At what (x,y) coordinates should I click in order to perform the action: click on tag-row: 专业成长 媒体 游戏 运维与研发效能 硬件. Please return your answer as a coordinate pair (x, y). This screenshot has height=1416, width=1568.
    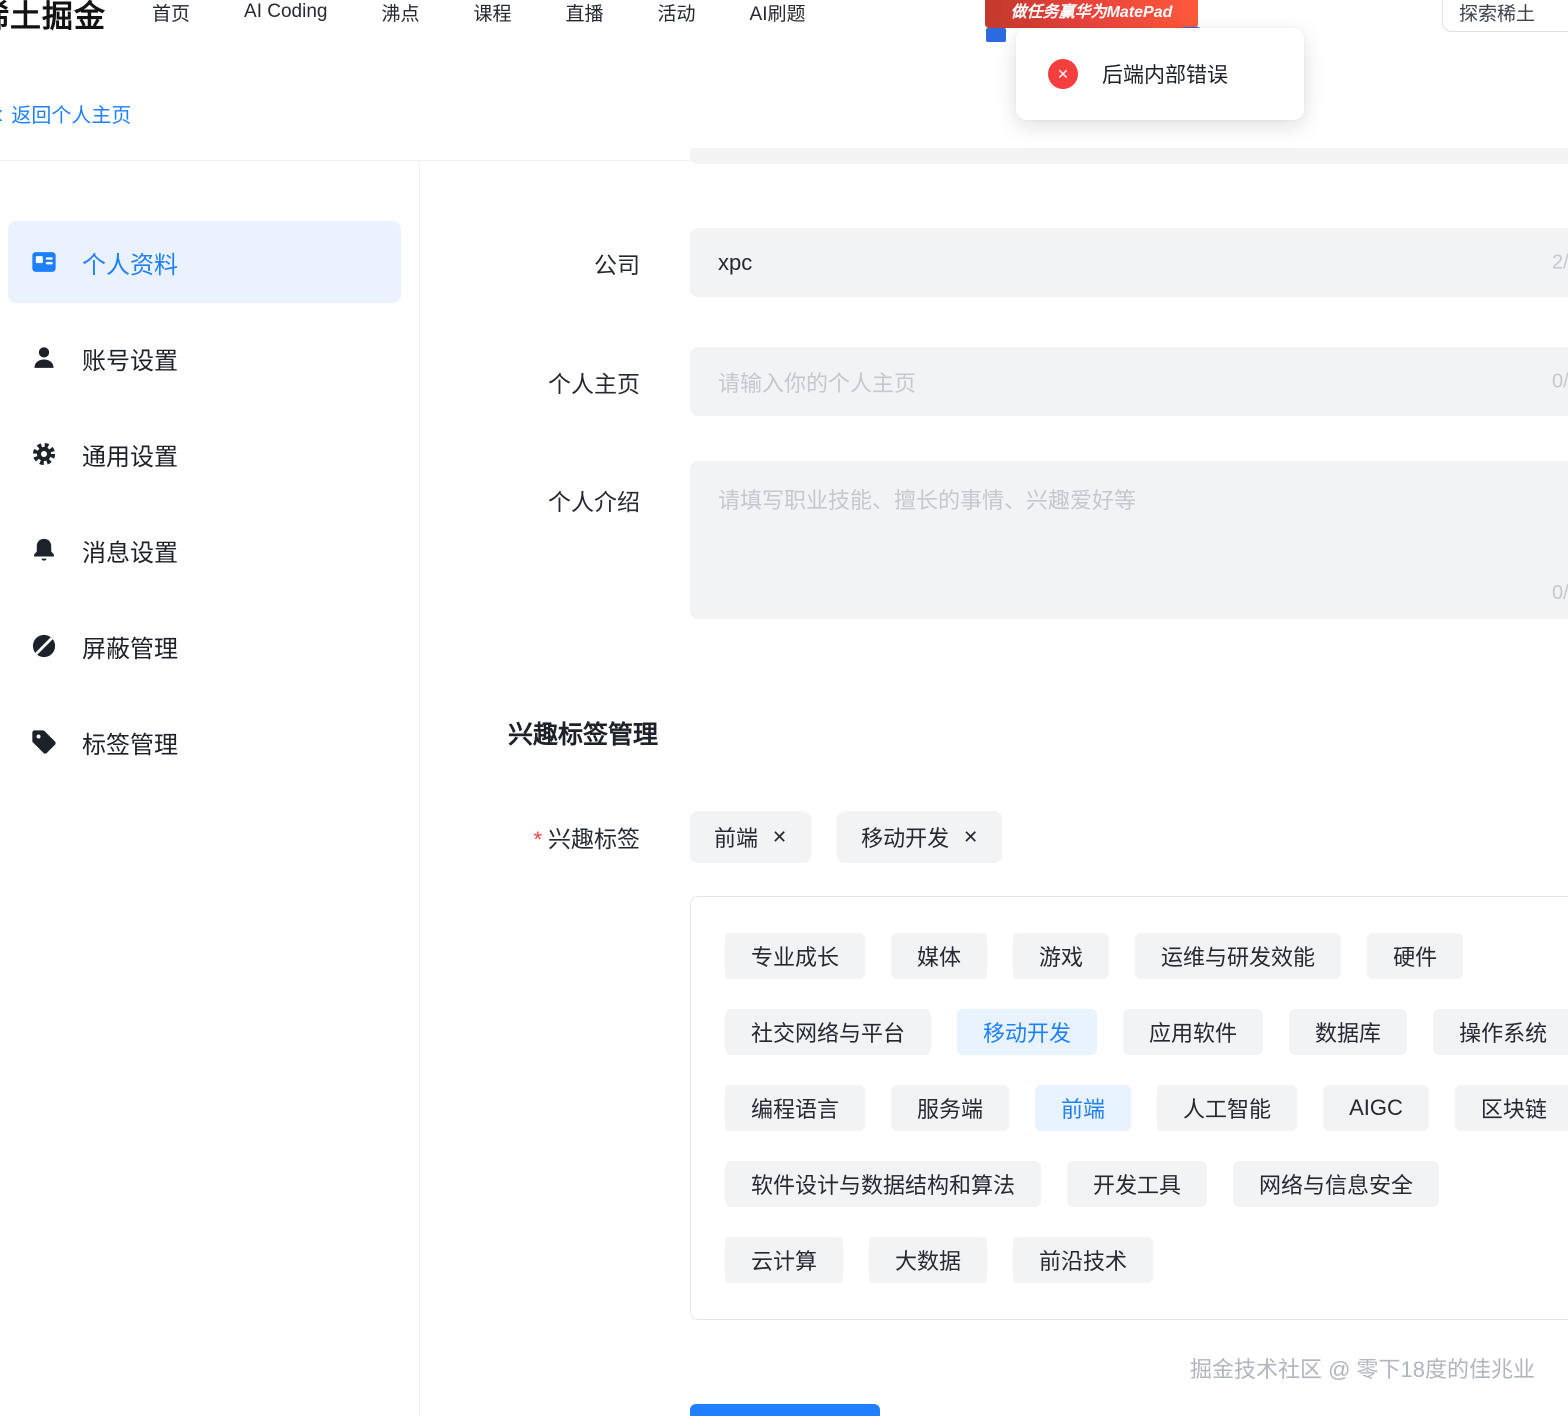
    Looking at the image, I should click on (1146, 956).